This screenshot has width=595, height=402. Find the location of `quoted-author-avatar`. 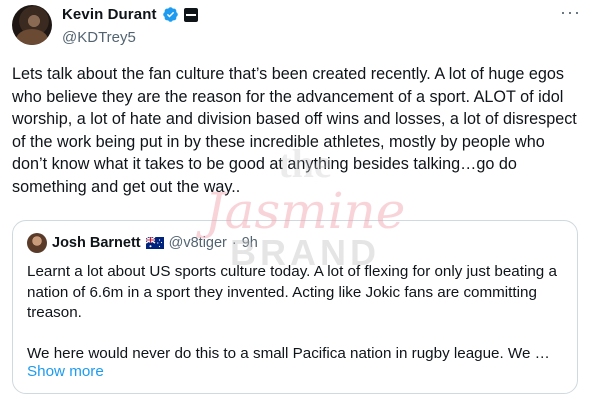

quoted-author-avatar is located at coordinates (37, 243).